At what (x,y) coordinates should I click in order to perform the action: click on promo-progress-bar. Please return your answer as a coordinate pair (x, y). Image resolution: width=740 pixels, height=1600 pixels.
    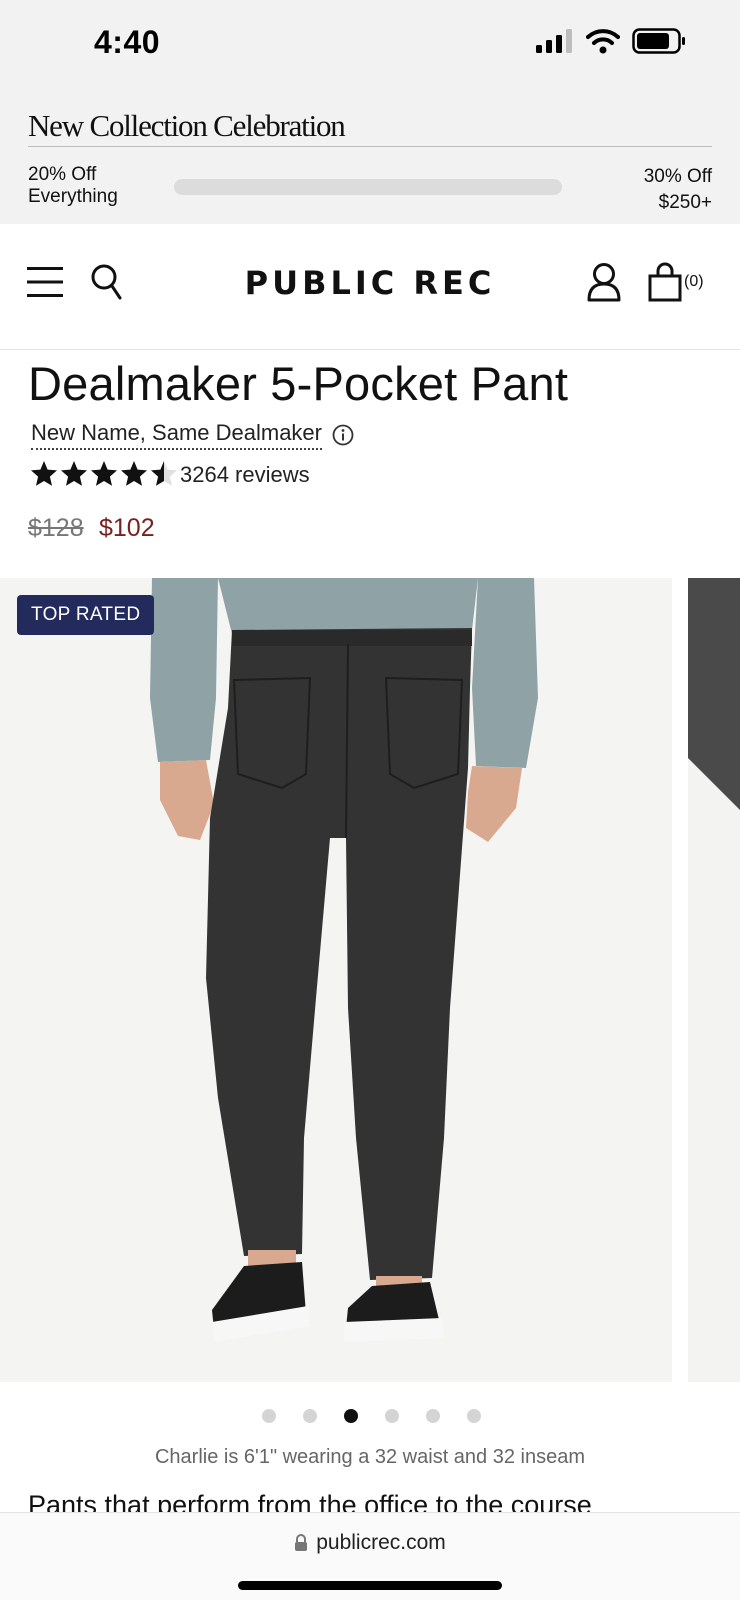
    Looking at the image, I should click on (368, 187).